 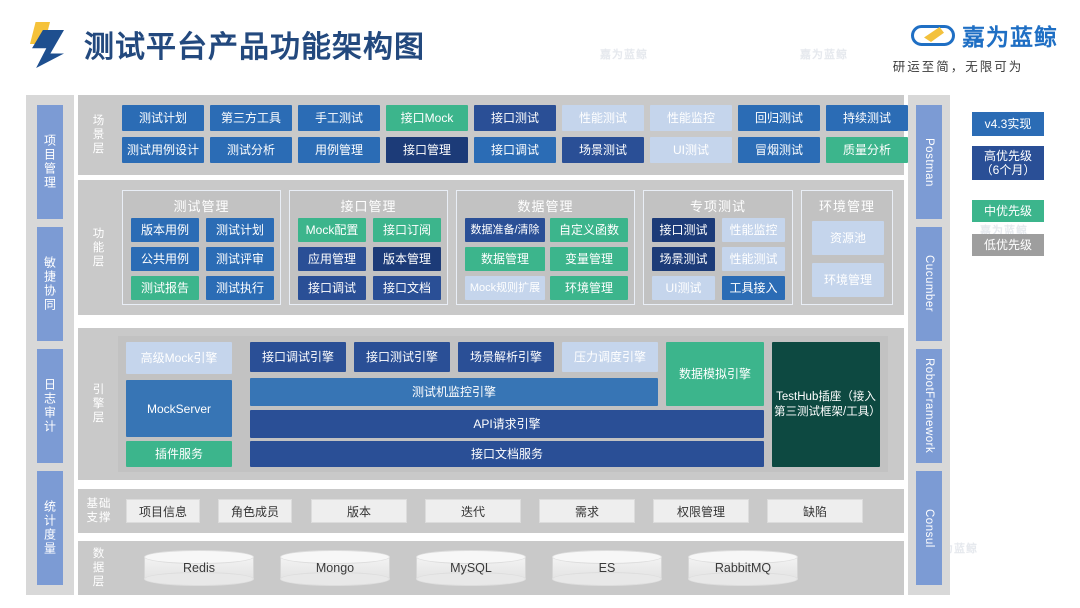 I want to click on rail-item-log-audit: 日志审计, so click(x=50, y=406).